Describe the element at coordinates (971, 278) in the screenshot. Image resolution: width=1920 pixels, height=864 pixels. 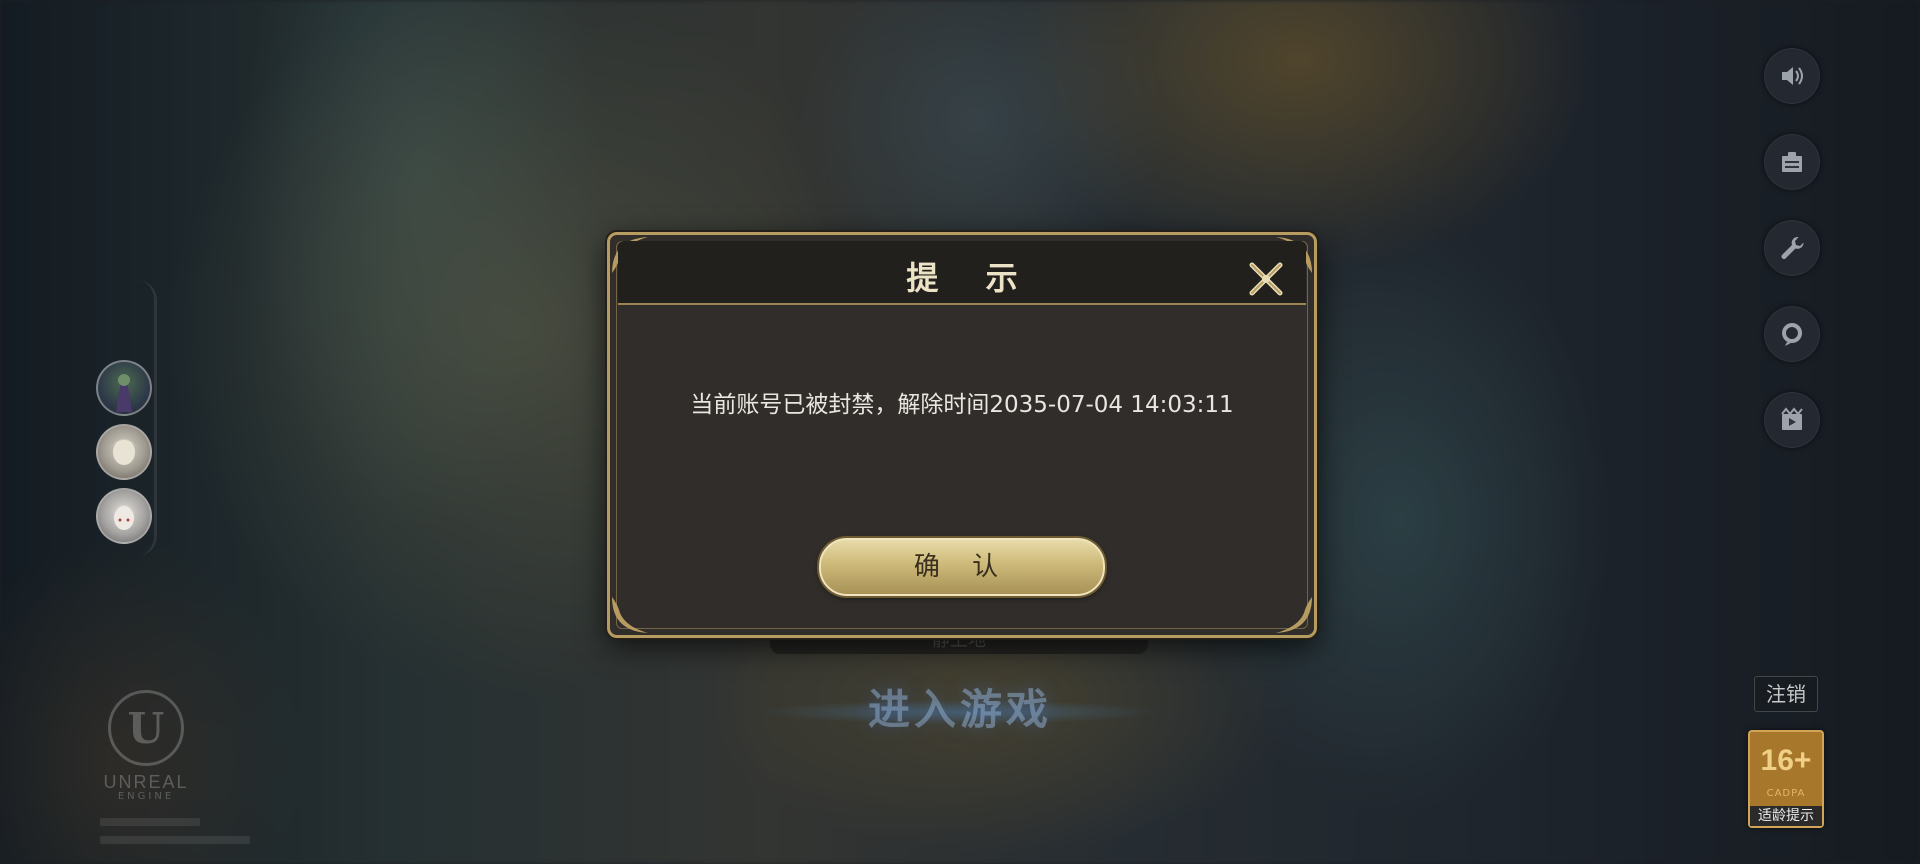
I see `dialog-title: 提 示` at that location.